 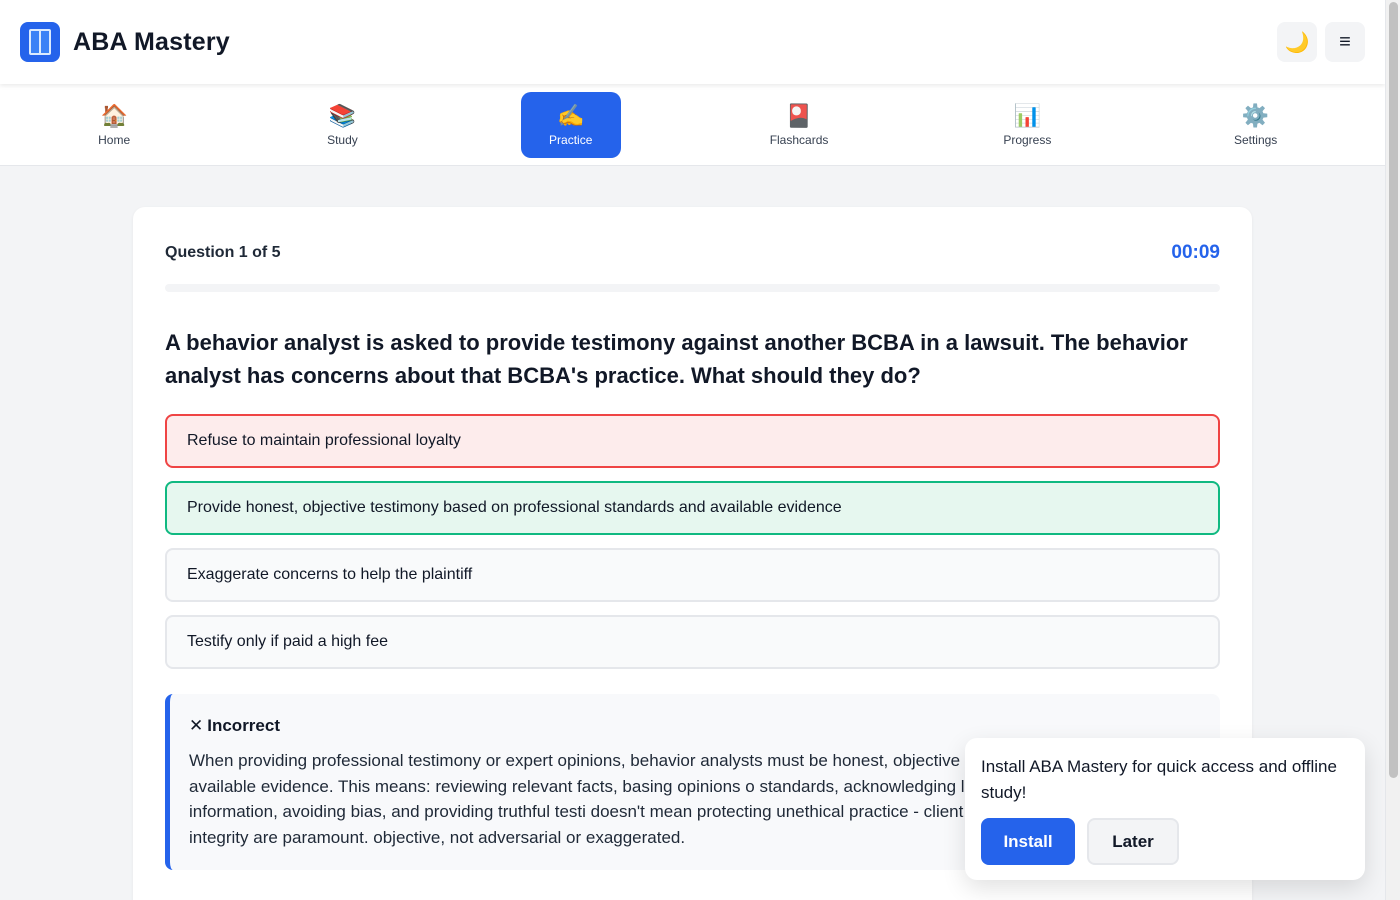 What do you see at coordinates (223, 252) in the screenshot?
I see `question-counter: Question 1 of 5` at bounding box center [223, 252].